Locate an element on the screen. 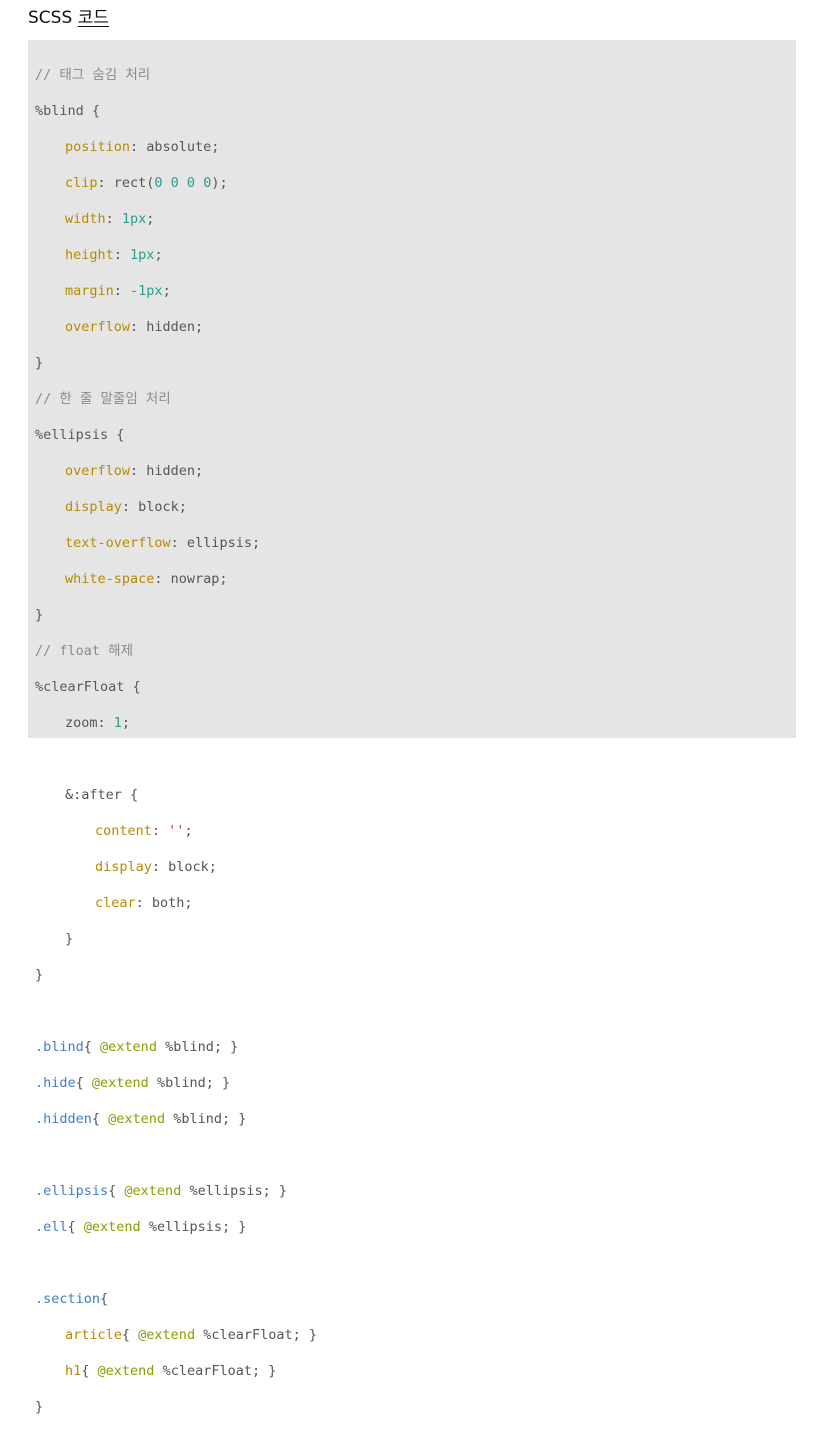 This screenshot has width=837, height=1434. code-line: position: absolute; is located at coordinates (176, 147).